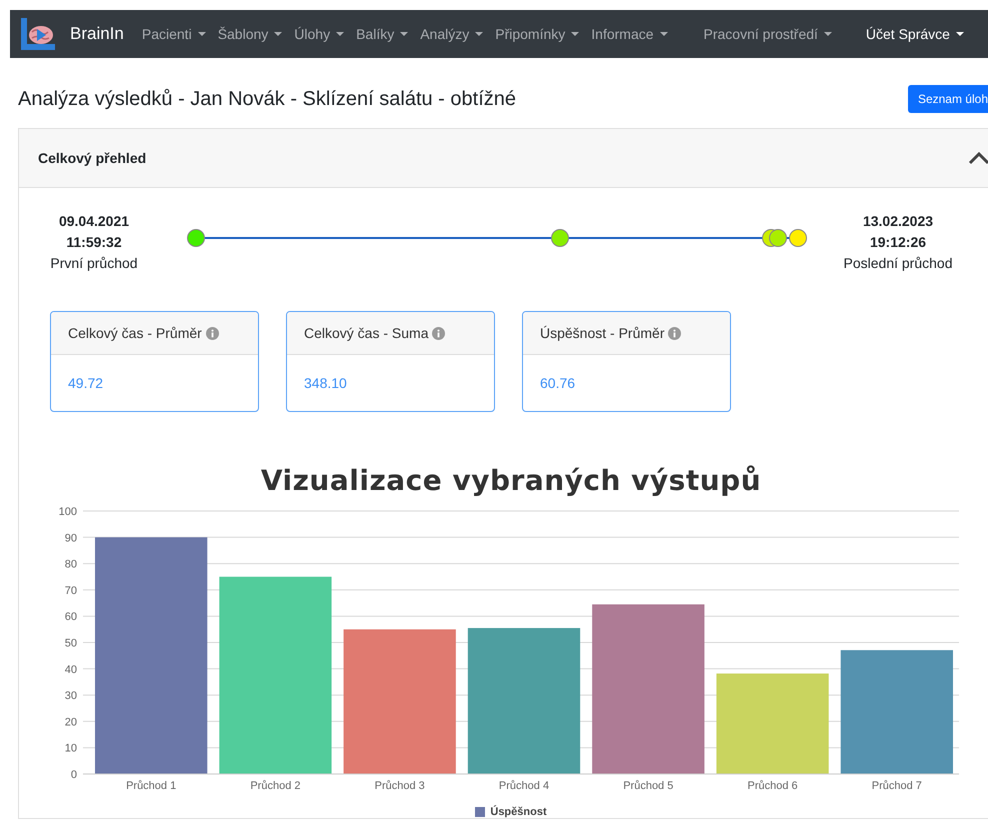 The height and width of the screenshot is (836, 988). I want to click on y-tick-label: 30, so click(70, 696).